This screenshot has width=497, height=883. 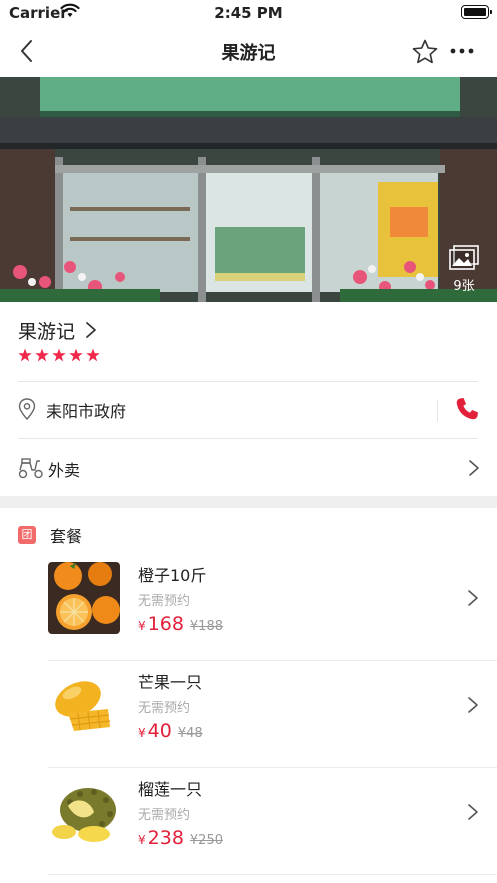 I want to click on scooter-icon, so click(x=30, y=468).